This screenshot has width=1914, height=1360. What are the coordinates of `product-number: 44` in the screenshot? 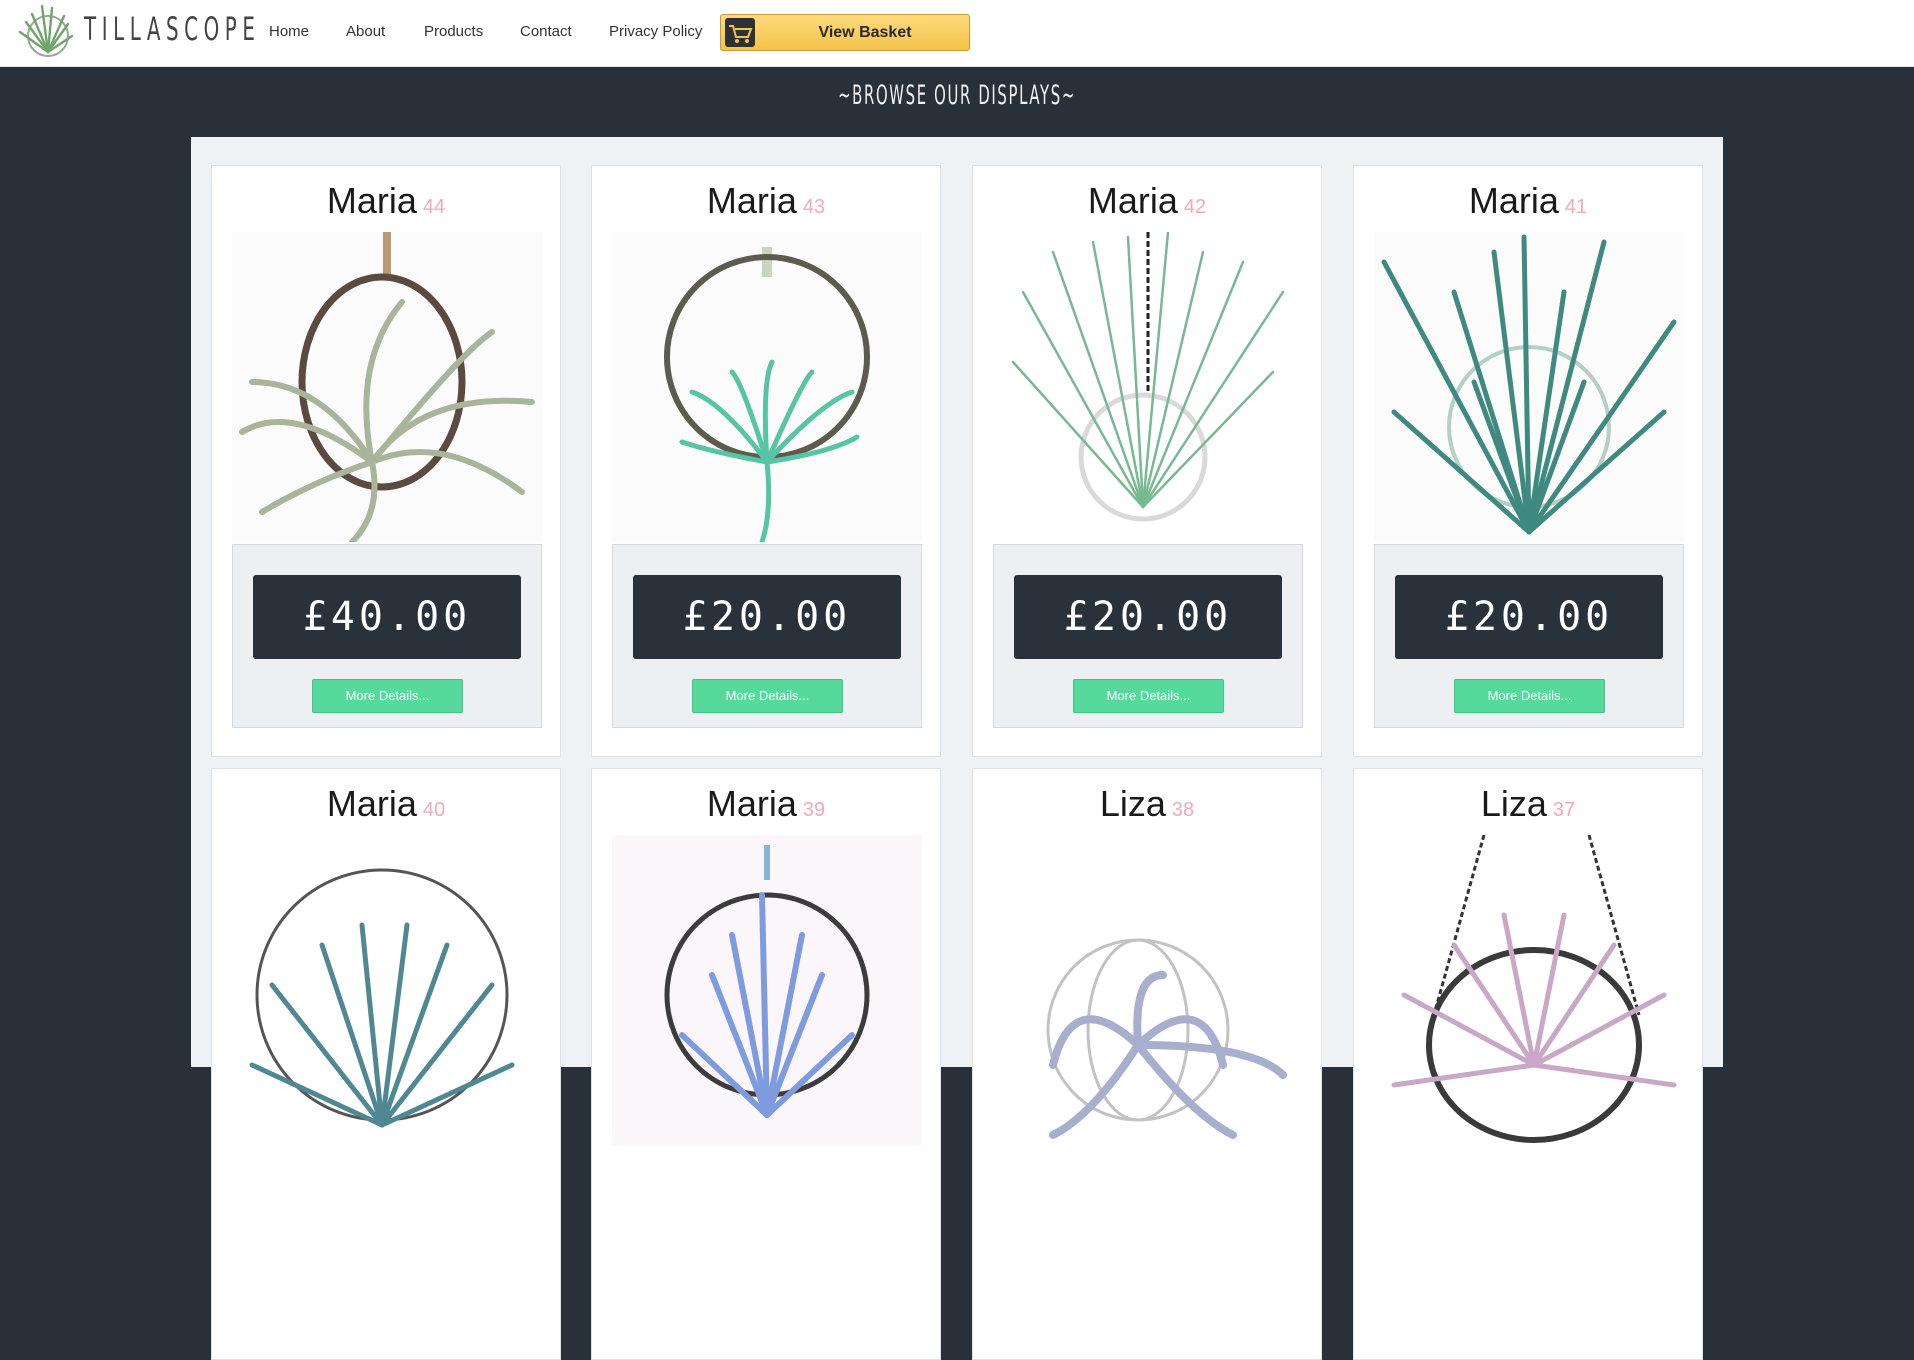 It's located at (434, 207).